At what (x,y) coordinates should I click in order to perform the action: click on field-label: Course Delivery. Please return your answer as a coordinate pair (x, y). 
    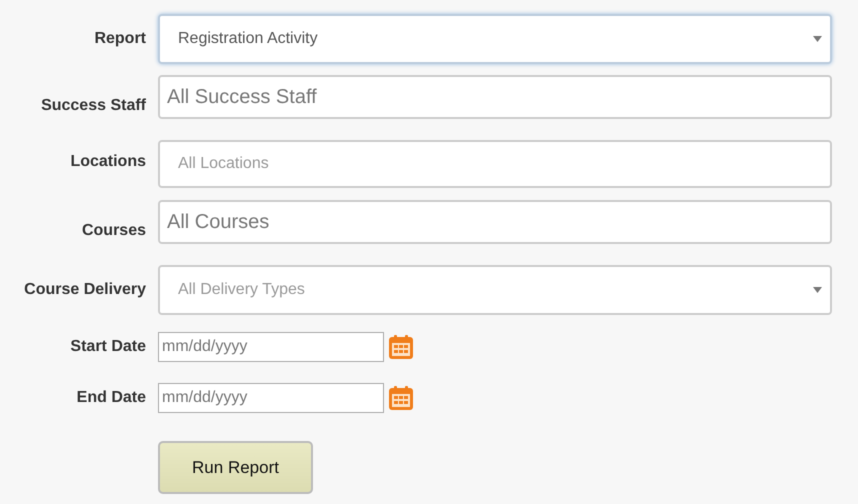
    Looking at the image, I should click on (84, 290).